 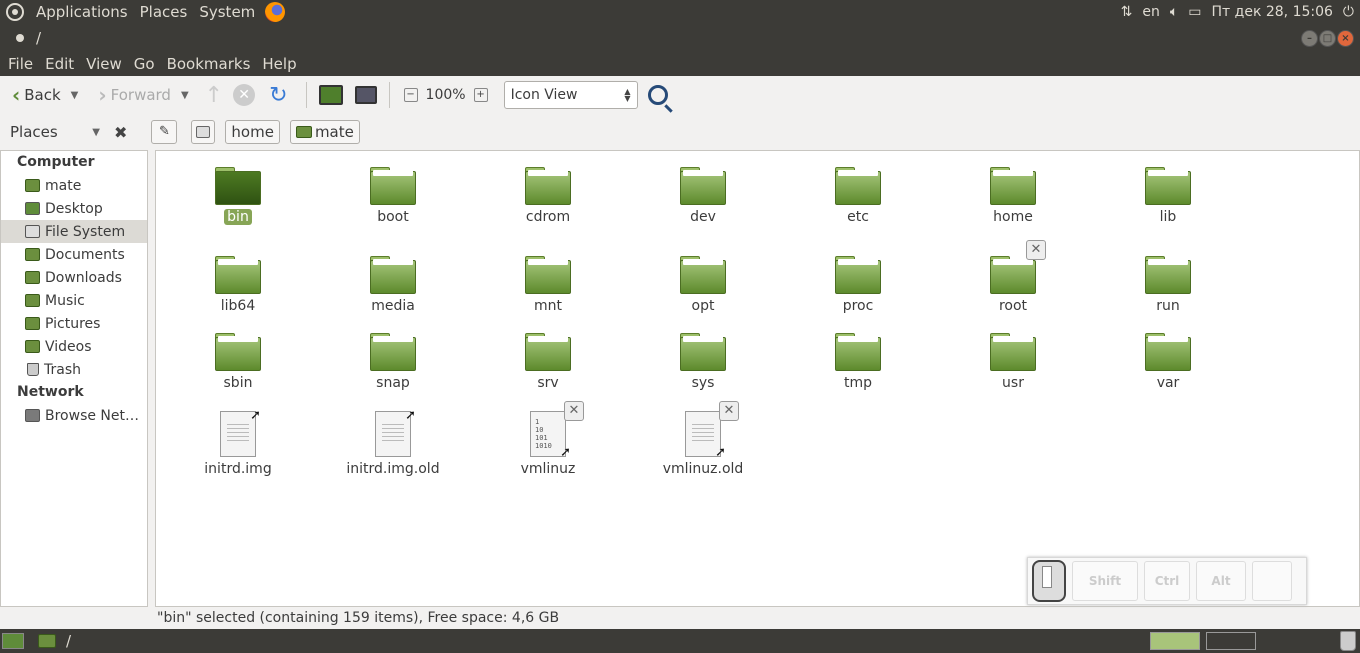 I want to click on folder-item: sys, so click(x=703, y=362).